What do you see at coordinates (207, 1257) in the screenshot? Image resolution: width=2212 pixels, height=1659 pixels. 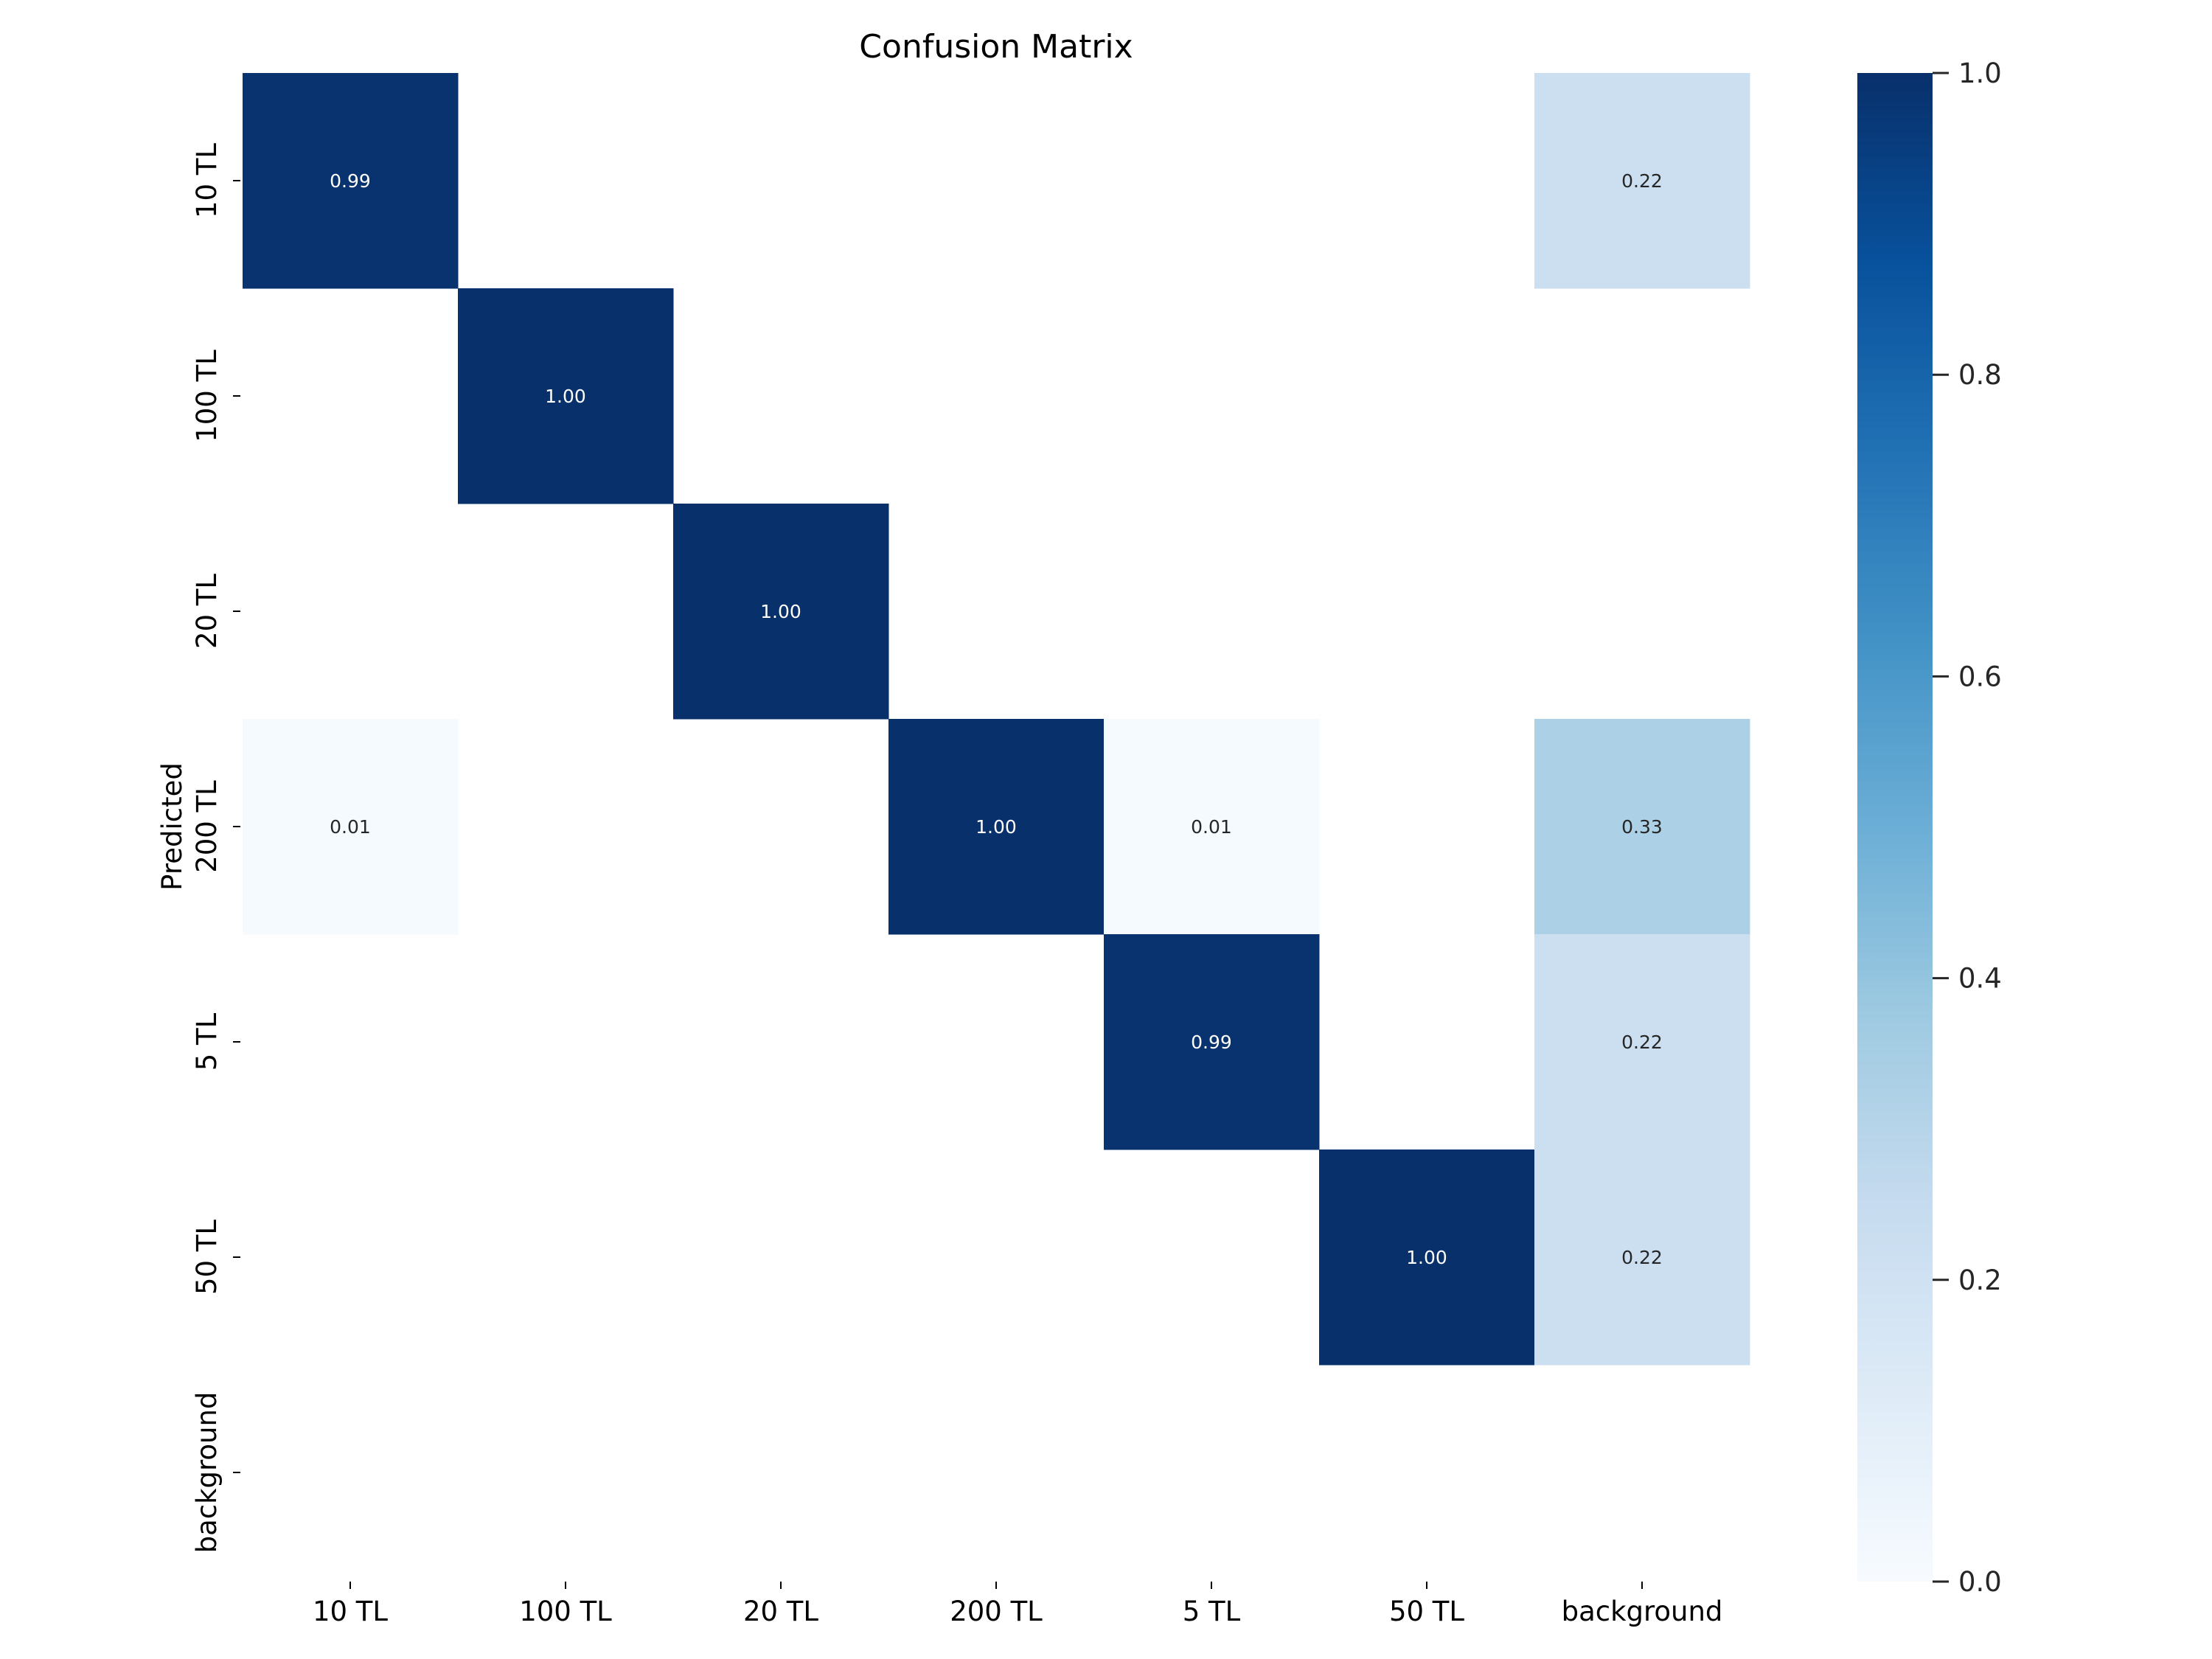 I see `y-tick-label: 50 TL` at bounding box center [207, 1257].